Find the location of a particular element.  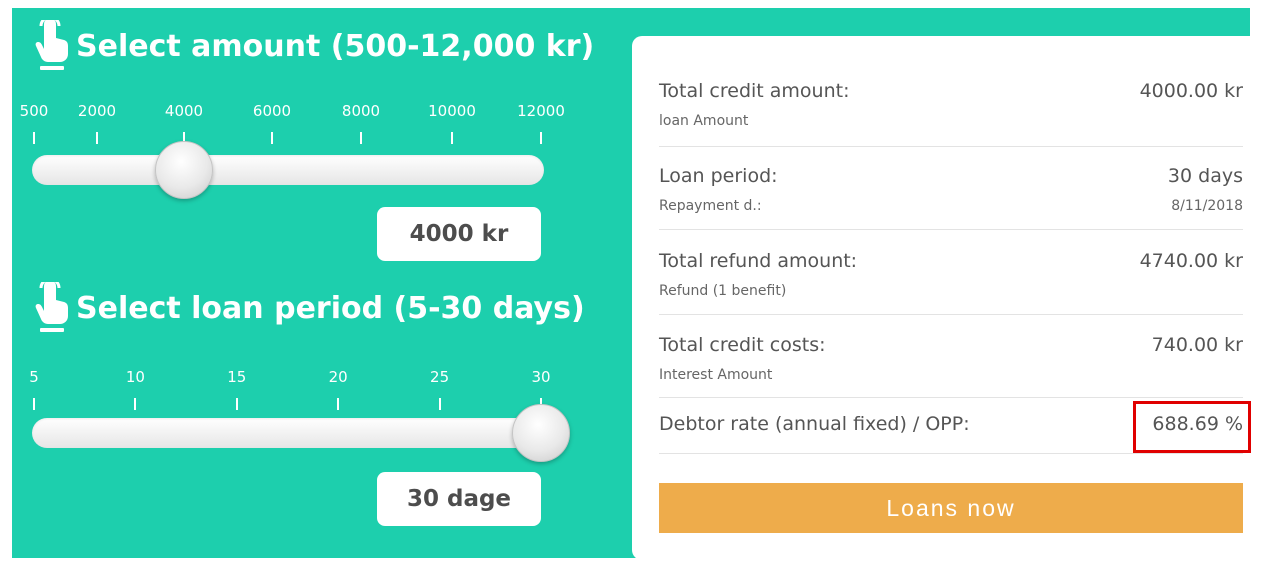

period-tick-label: 30 is located at coordinates (541, 377).